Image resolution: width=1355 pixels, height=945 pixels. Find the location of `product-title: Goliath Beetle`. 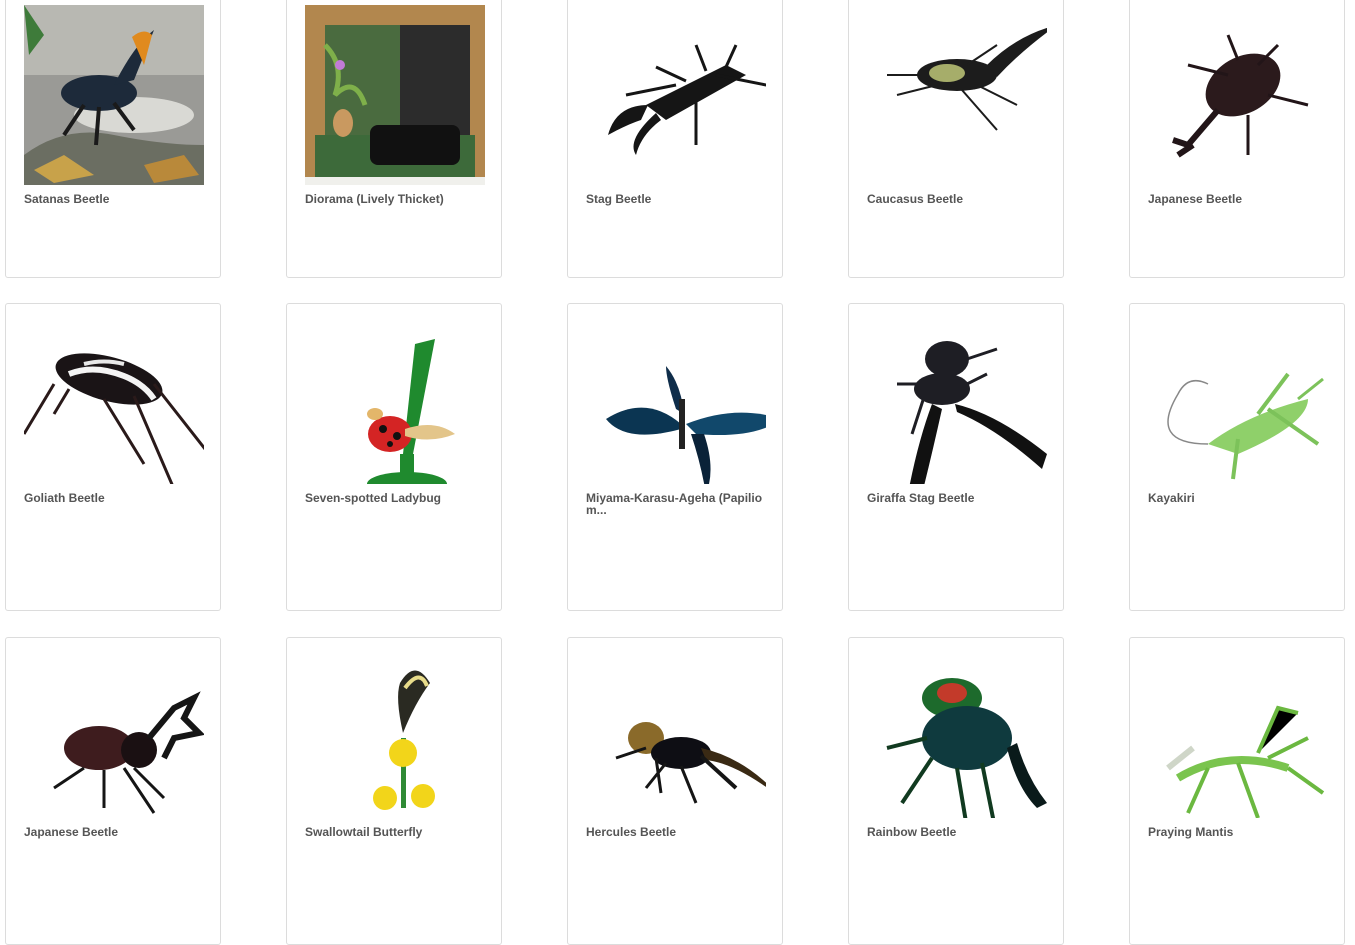

product-title: Goliath Beetle is located at coordinates (115, 498).